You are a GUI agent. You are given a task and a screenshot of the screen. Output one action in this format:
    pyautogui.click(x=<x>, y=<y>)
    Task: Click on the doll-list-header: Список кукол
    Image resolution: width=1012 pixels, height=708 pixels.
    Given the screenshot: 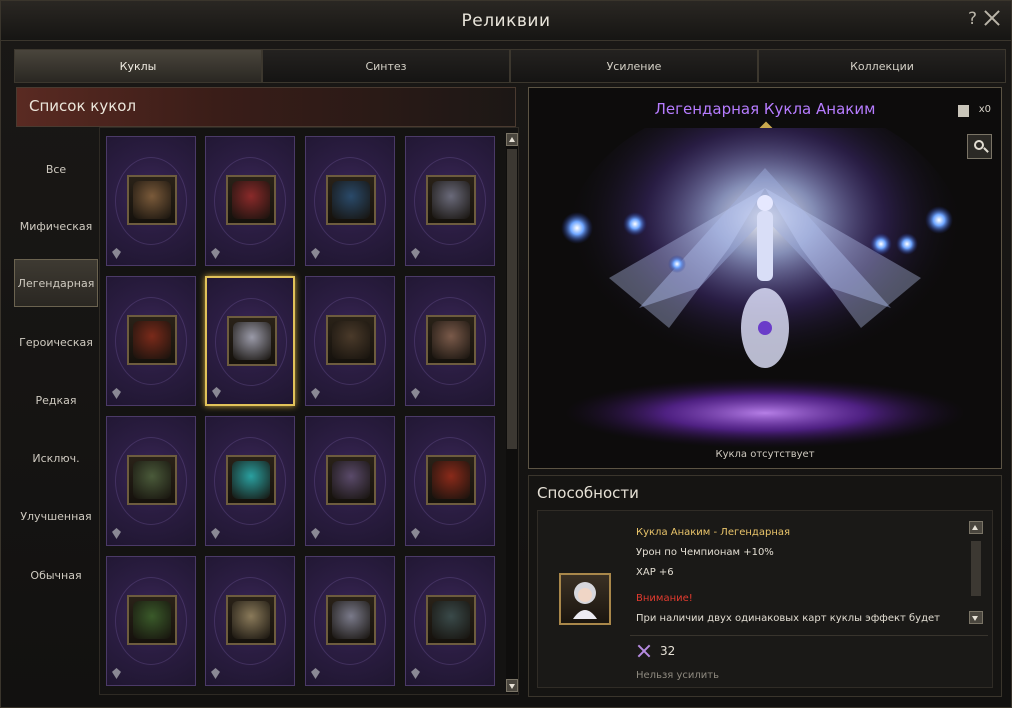 What is the action you would take?
    pyautogui.click(x=266, y=107)
    